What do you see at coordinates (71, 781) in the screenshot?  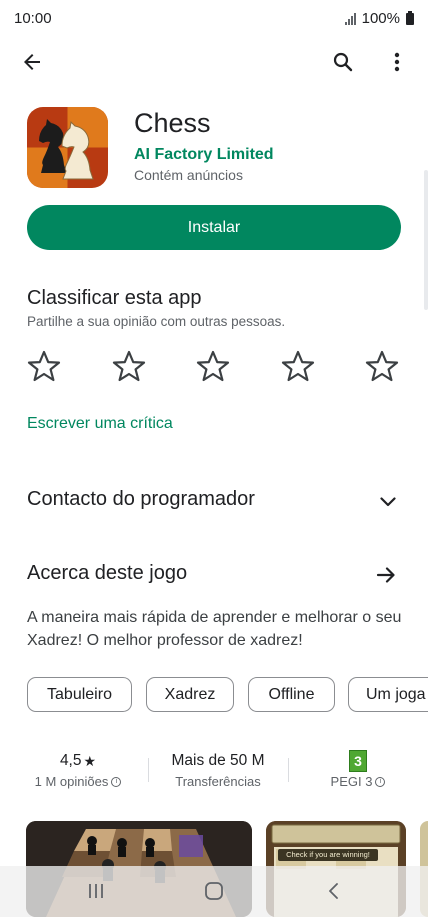 I see `reviews-count: 1 M opiniões` at bounding box center [71, 781].